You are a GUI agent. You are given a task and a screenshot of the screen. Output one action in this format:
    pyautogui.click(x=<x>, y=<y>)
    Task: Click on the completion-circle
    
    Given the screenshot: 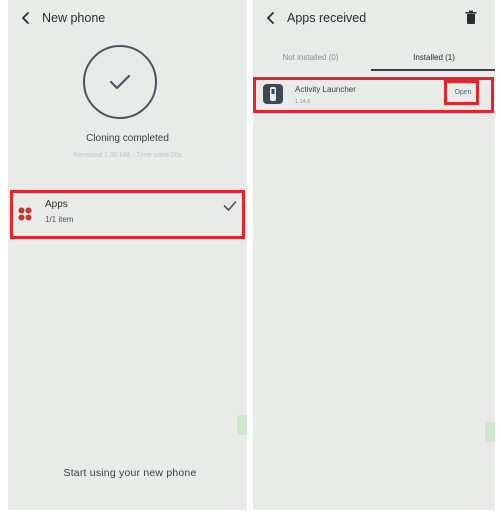 What is the action you would take?
    pyautogui.click(x=120, y=82)
    